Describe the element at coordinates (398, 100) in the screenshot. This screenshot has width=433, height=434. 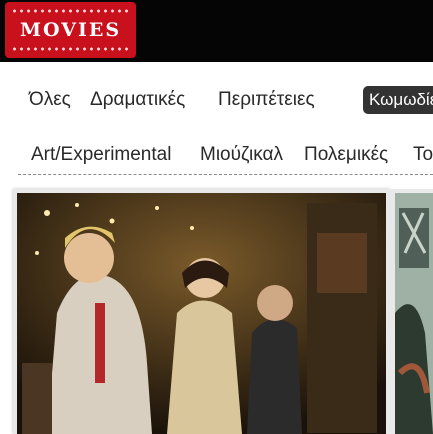
I see `filter-comedy: Κωμωδίες` at that location.